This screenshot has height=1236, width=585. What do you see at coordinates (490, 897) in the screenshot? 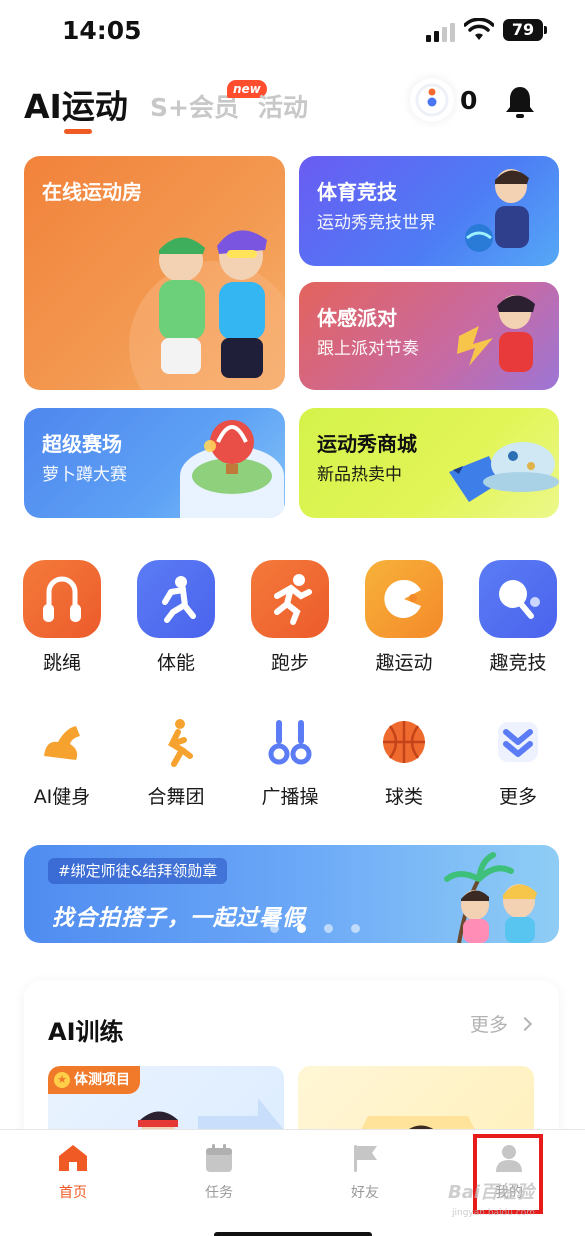
I see `beach-friends-illustration` at bounding box center [490, 897].